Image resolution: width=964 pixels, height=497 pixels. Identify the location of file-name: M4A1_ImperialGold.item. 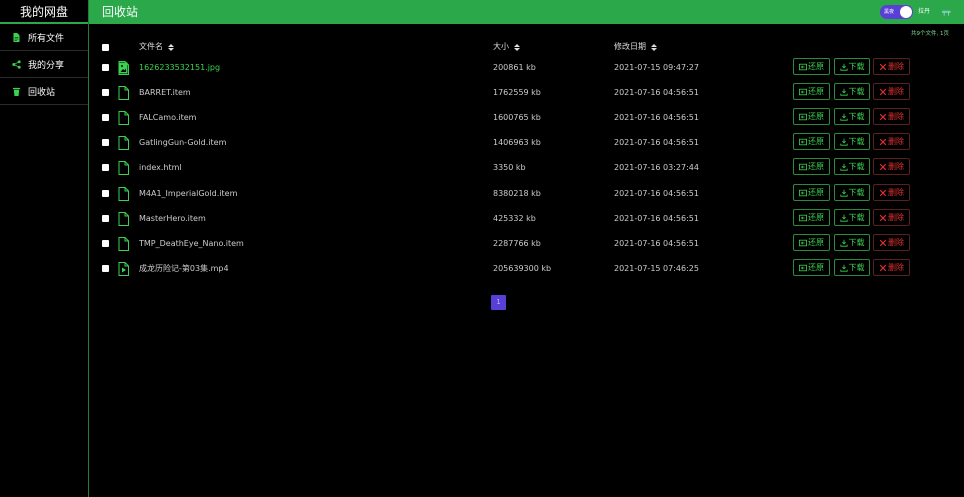
(188, 194).